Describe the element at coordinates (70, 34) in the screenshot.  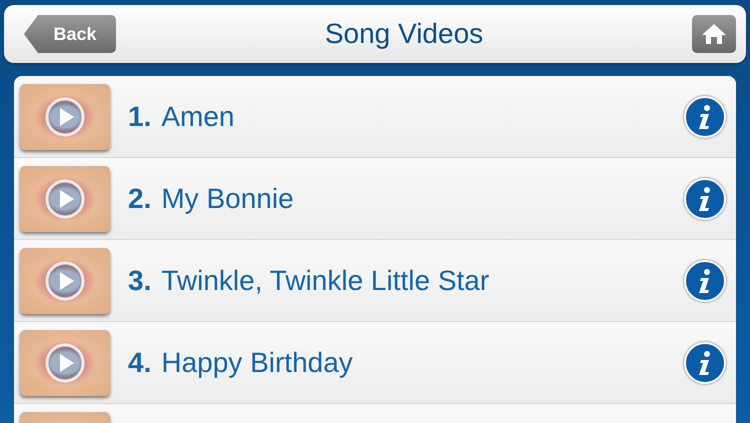
I see `back-button: Back` at that location.